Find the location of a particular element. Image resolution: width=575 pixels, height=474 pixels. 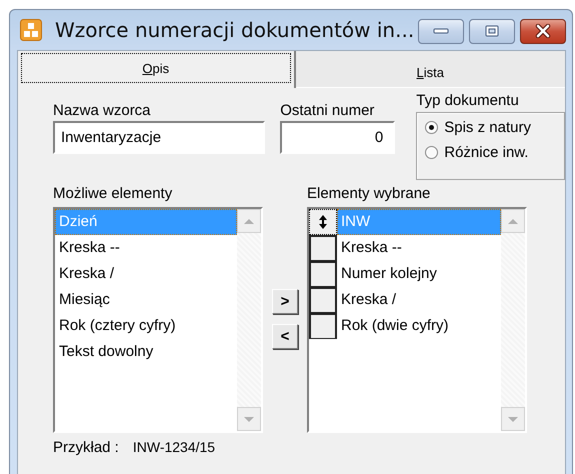

move-button: > is located at coordinates (285, 301).